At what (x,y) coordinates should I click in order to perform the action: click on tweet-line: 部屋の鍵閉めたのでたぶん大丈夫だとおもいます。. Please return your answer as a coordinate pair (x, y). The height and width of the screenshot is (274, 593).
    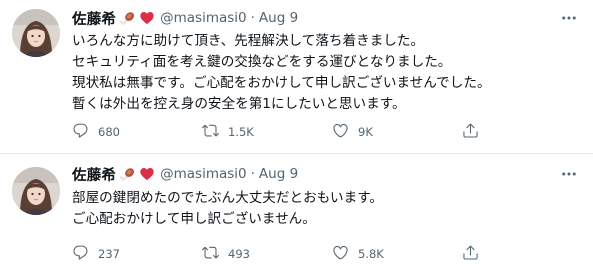
    Looking at the image, I should click on (228, 198).